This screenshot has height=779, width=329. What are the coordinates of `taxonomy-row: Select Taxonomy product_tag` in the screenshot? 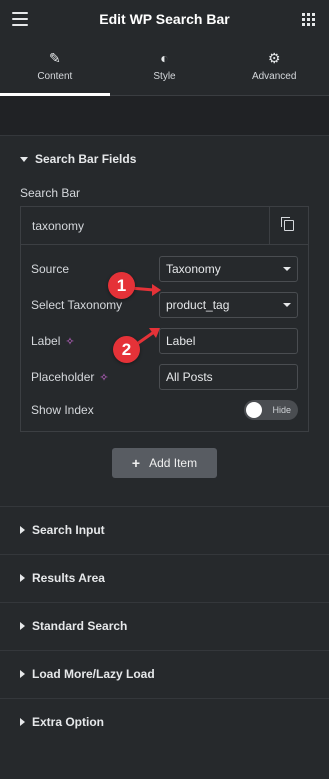 It's located at (164, 305).